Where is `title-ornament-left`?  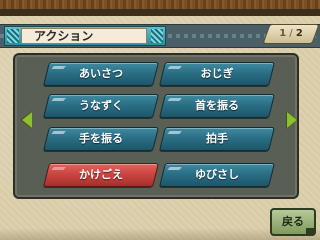
title-ornament-left is located at coordinates (13, 36).